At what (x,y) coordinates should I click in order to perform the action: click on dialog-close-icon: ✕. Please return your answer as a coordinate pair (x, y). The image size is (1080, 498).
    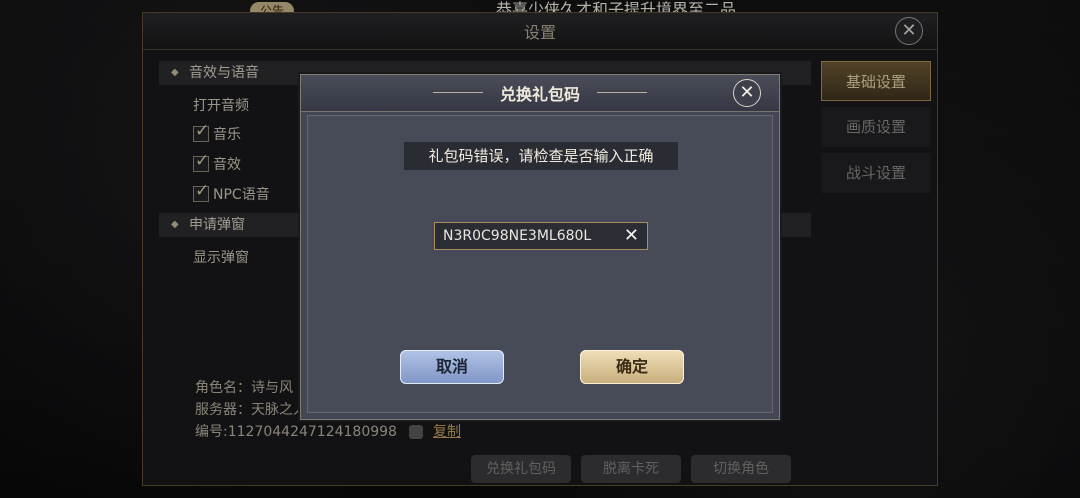
    Looking at the image, I should click on (747, 93).